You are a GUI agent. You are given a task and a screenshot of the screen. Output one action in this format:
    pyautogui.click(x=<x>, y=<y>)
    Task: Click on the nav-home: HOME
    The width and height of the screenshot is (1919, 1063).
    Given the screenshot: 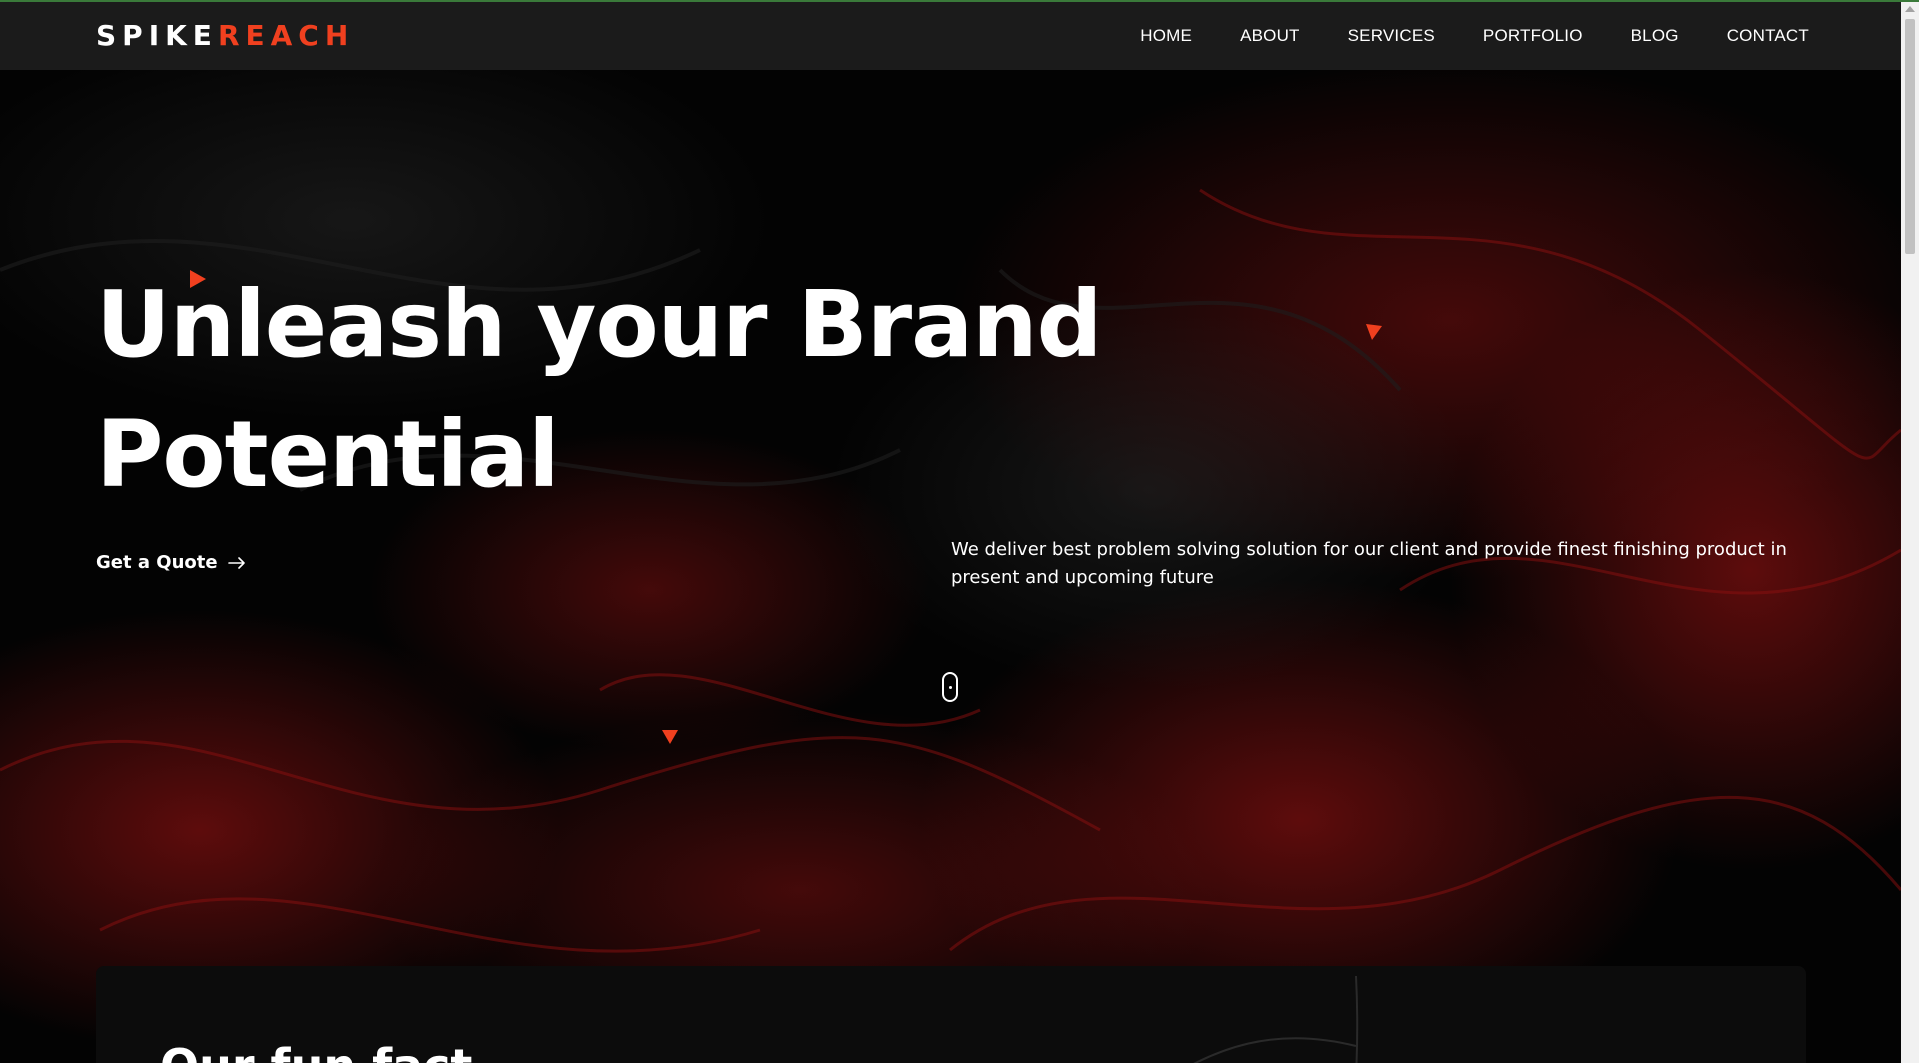 What is the action you would take?
    pyautogui.click(x=1166, y=36)
    